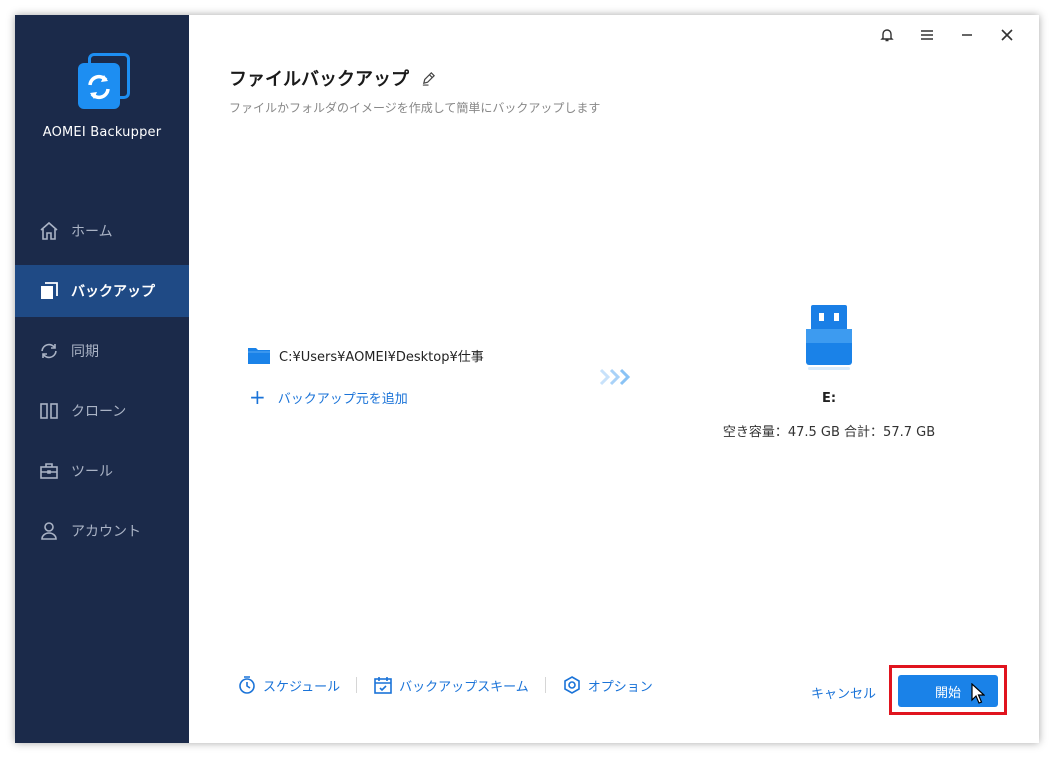 This screenshot has width=1054, height=758. I want to click on sidebar-item-account: アカウント, so click(102, 531).